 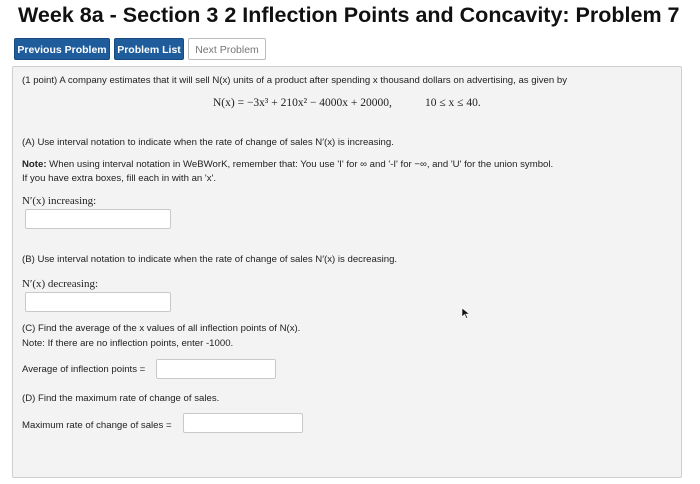 I want to click on previous-problem-button: Previous Problem, so click(x=62, y=49).